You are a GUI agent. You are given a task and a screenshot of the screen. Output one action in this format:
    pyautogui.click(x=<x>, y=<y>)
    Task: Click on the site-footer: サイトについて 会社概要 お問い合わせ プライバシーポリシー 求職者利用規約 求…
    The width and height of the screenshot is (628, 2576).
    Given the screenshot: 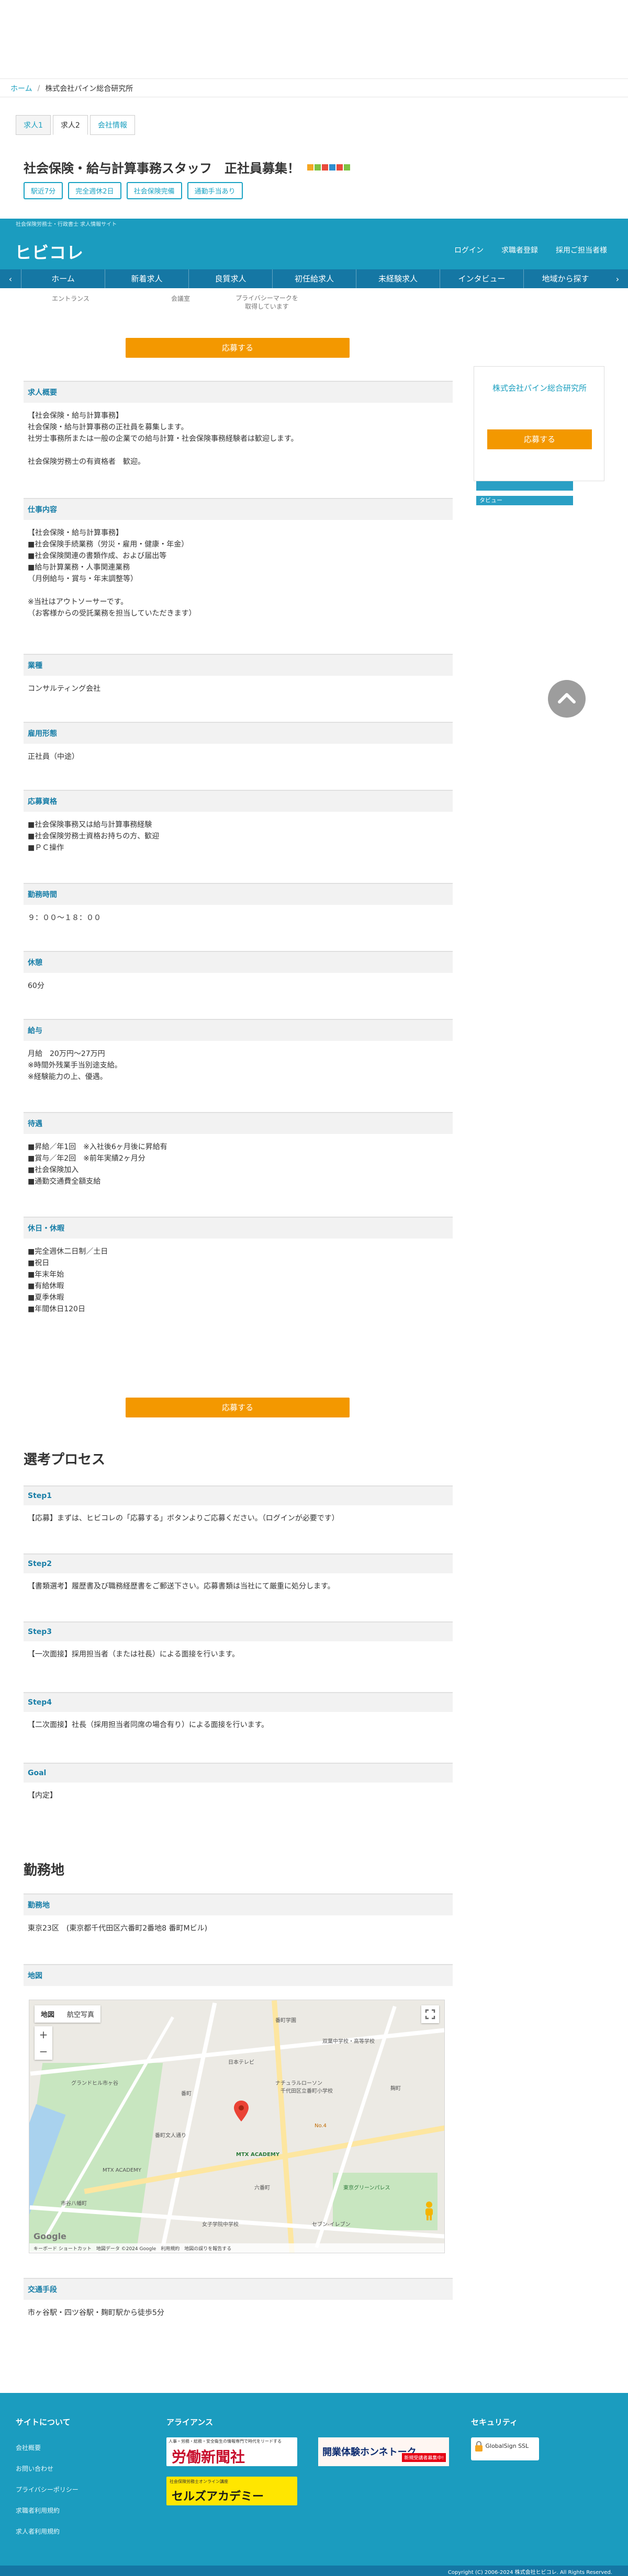 What is the action you would take?
    pyautogui.click(x=314, y=2479)
    